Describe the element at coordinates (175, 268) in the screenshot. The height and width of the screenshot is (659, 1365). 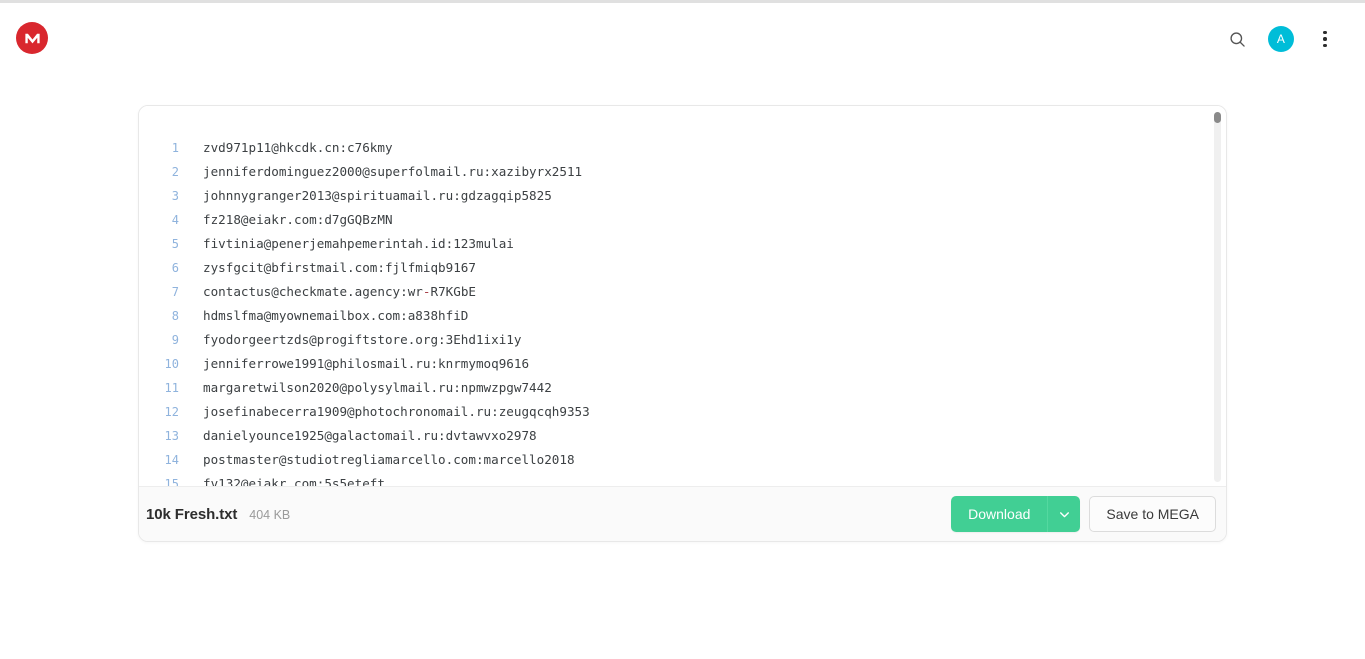
I see `line-number: 6` at that location.